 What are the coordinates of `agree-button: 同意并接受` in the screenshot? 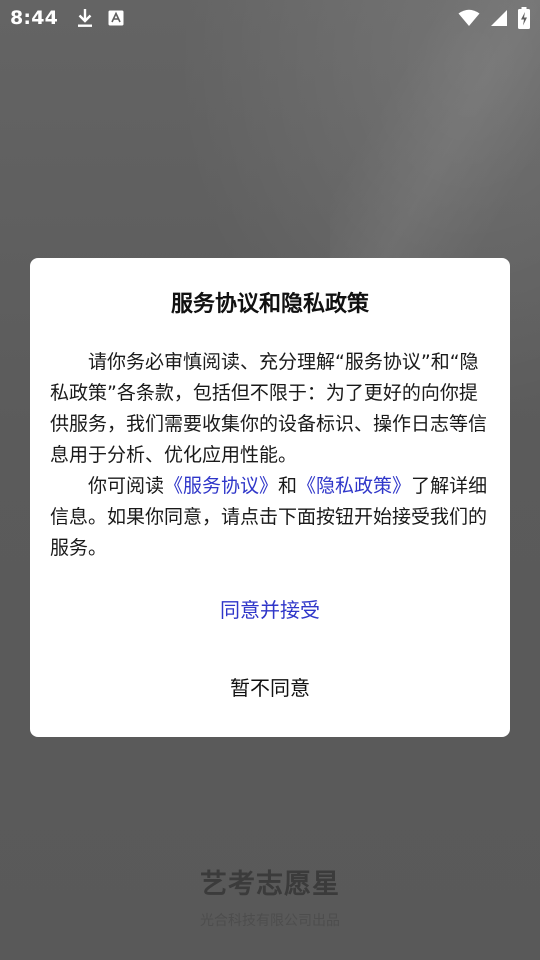 It's located at (270, 608).